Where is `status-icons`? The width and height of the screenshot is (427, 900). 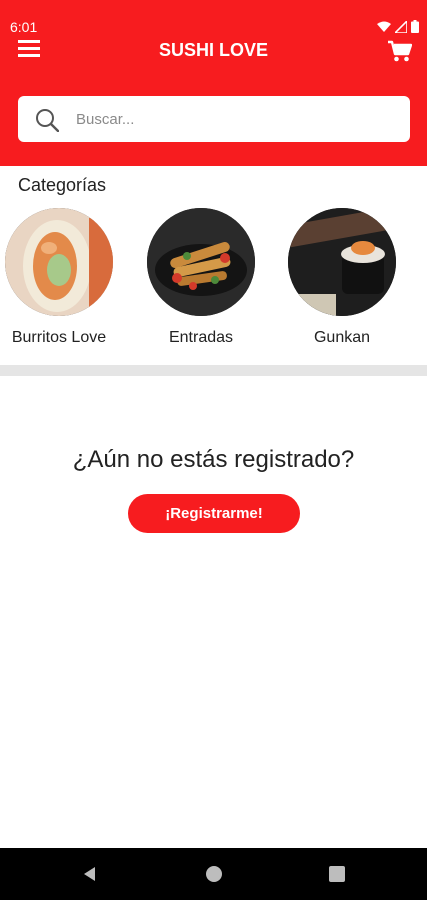 status-icons is located at coordinates (398, 26).